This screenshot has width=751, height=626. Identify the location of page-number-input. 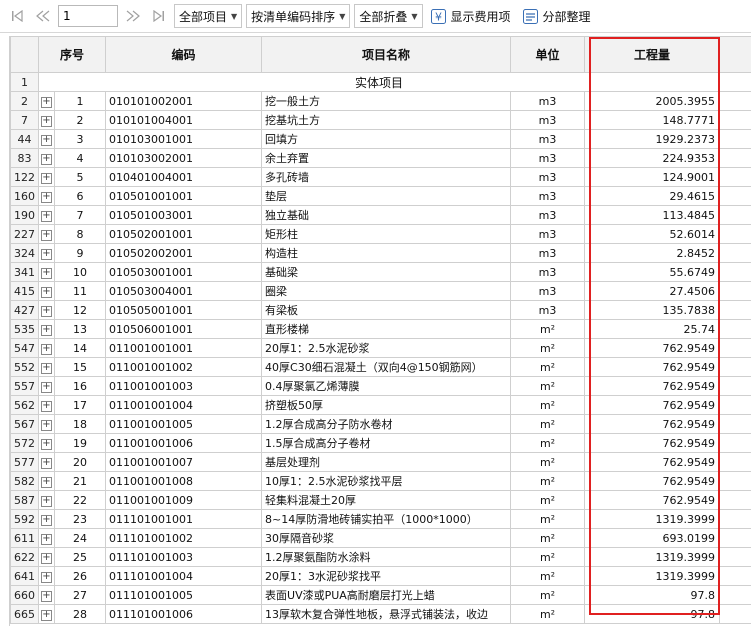
(88, 16).